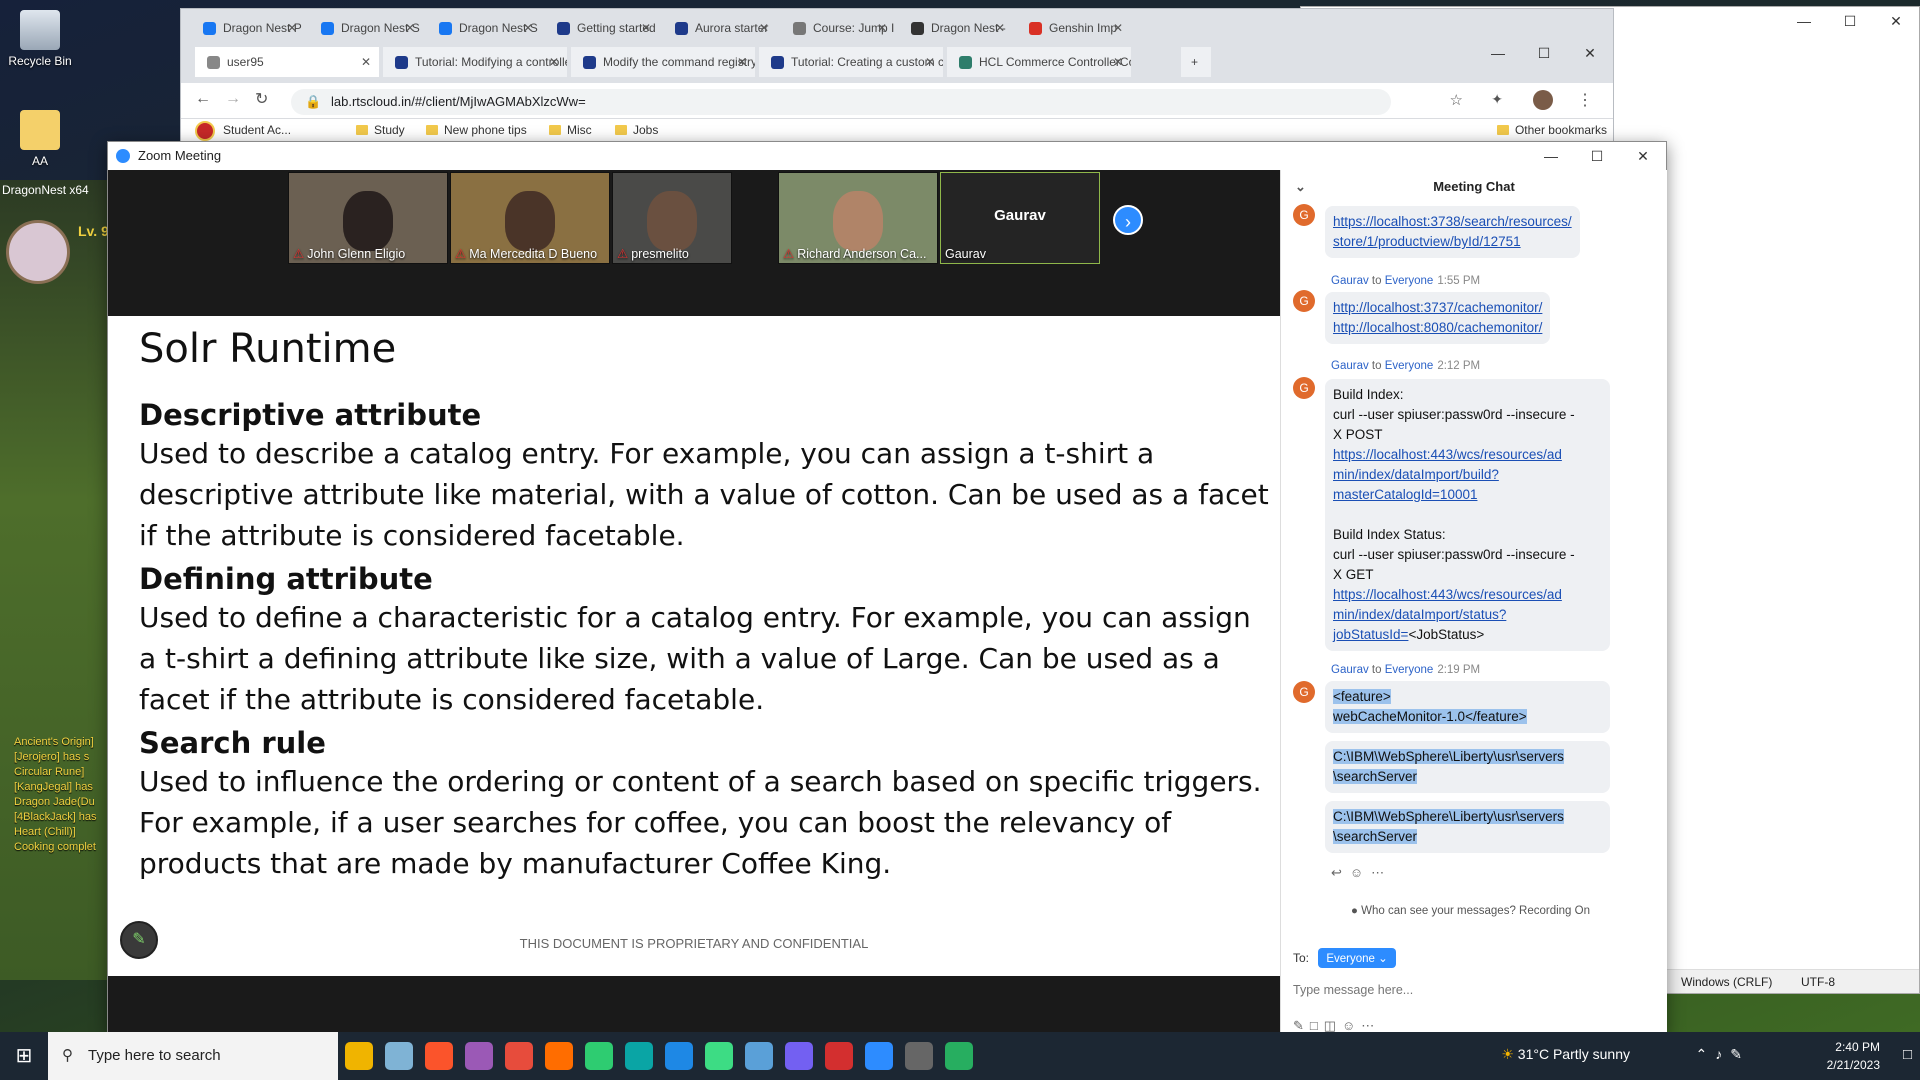  Describe the element at coordinates (380, 130) in the screenshot. I see `bookmark-study: Study` at that location.